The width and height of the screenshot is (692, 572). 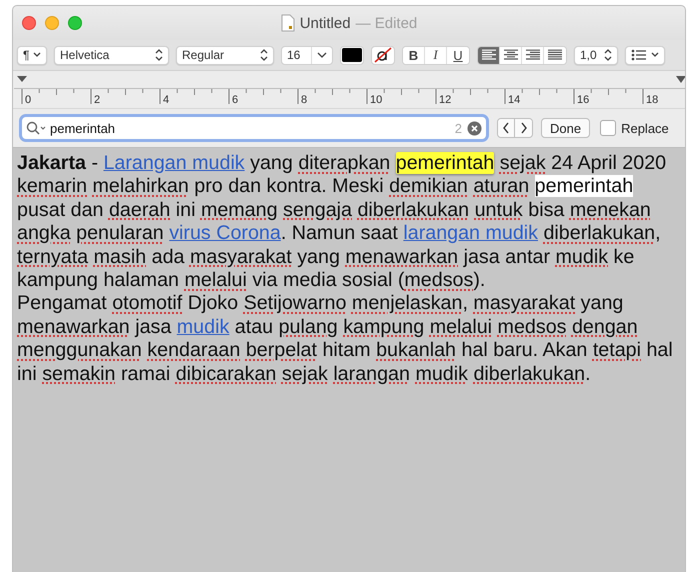 What do you see at coordinates (29, 23) in the screenshot?
I see `close-button` at bounding box center [29, 23].